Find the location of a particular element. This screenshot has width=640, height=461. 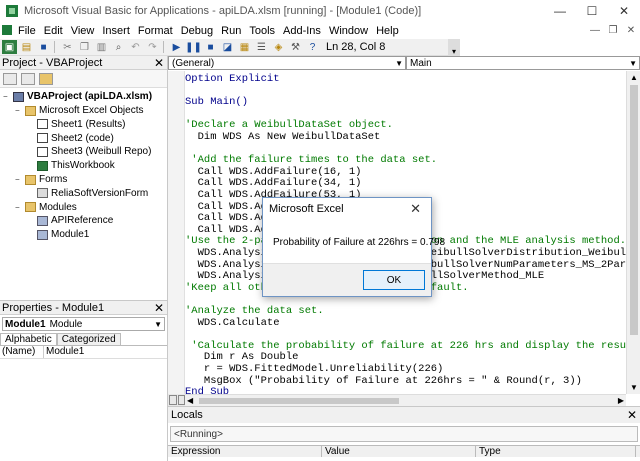

toggle-folders-icon is located at coordinates (46, 78).